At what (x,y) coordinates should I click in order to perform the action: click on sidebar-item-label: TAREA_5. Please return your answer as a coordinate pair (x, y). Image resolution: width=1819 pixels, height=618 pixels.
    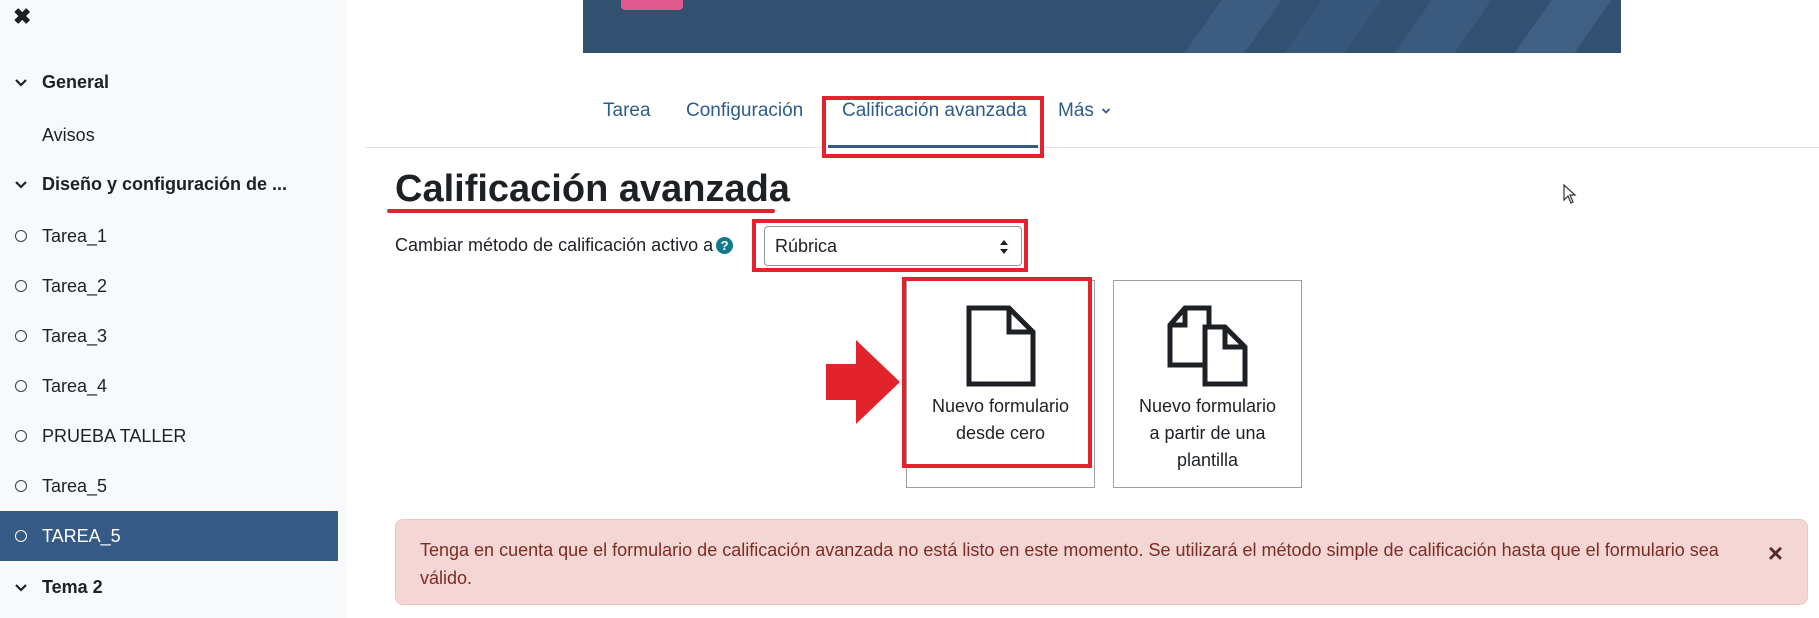
    Looking at the image, I should click on (81, 535).